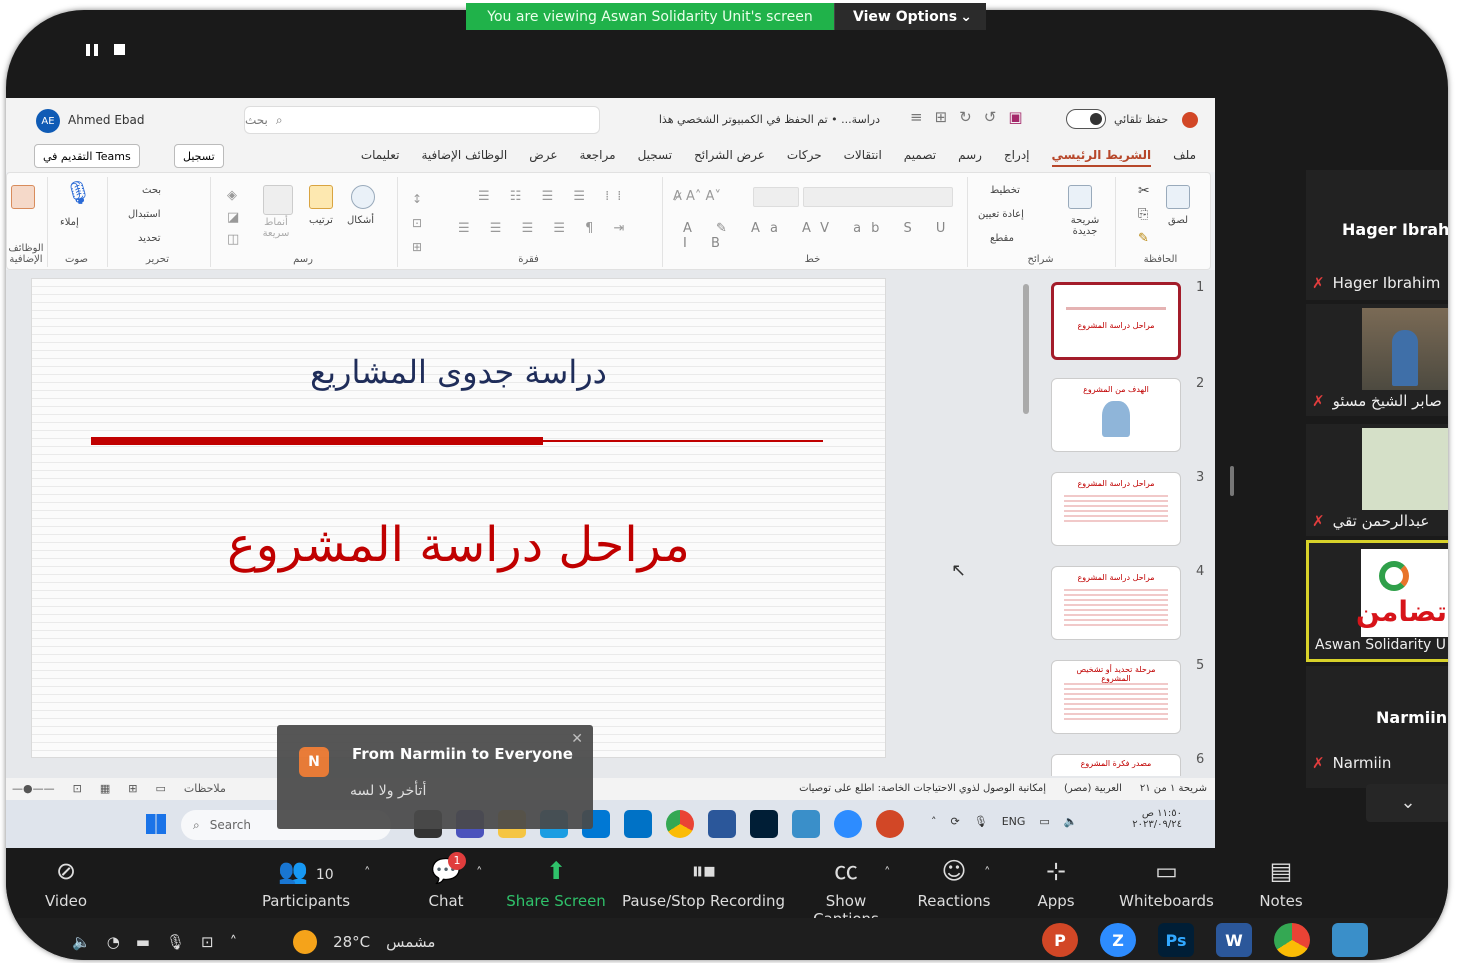 The image size is (1459, 963). What do you see at coordinates (233, 218) in the screenshot?
I see `shape-fill-icons: ◈ ◪ ◫` at bounding box center [233, 218].